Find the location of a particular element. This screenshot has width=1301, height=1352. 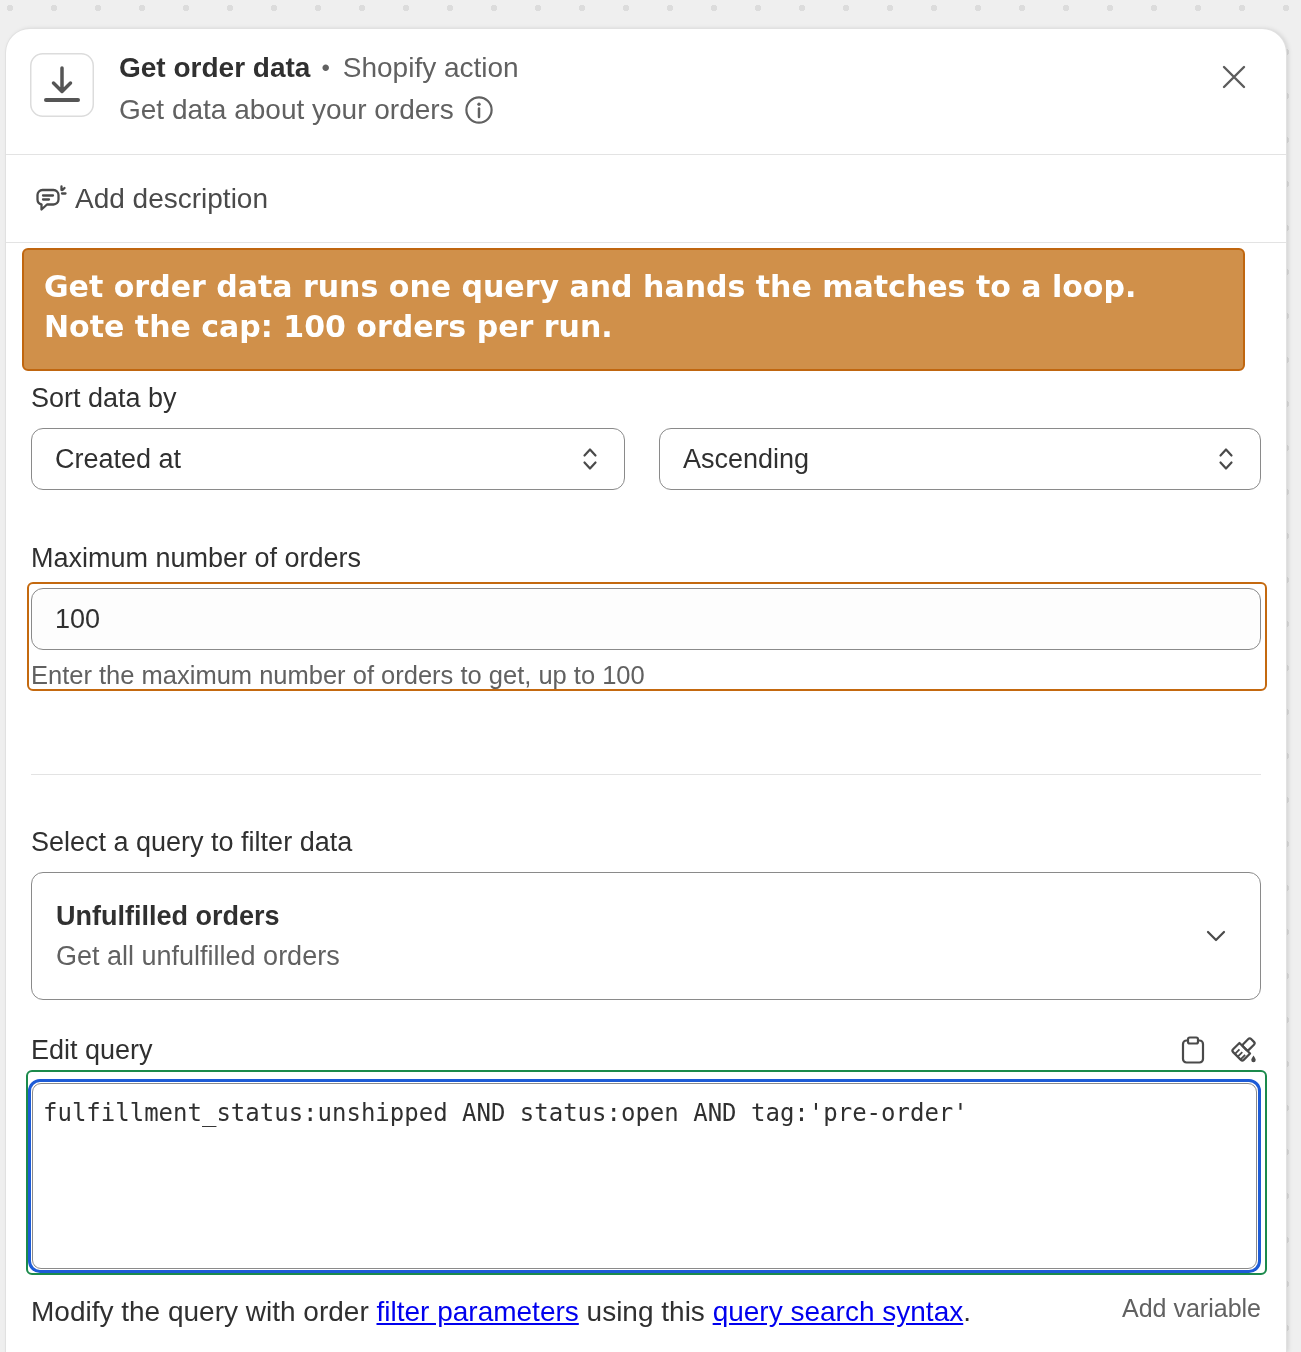

info-icon is located at coordinates (478, 110).